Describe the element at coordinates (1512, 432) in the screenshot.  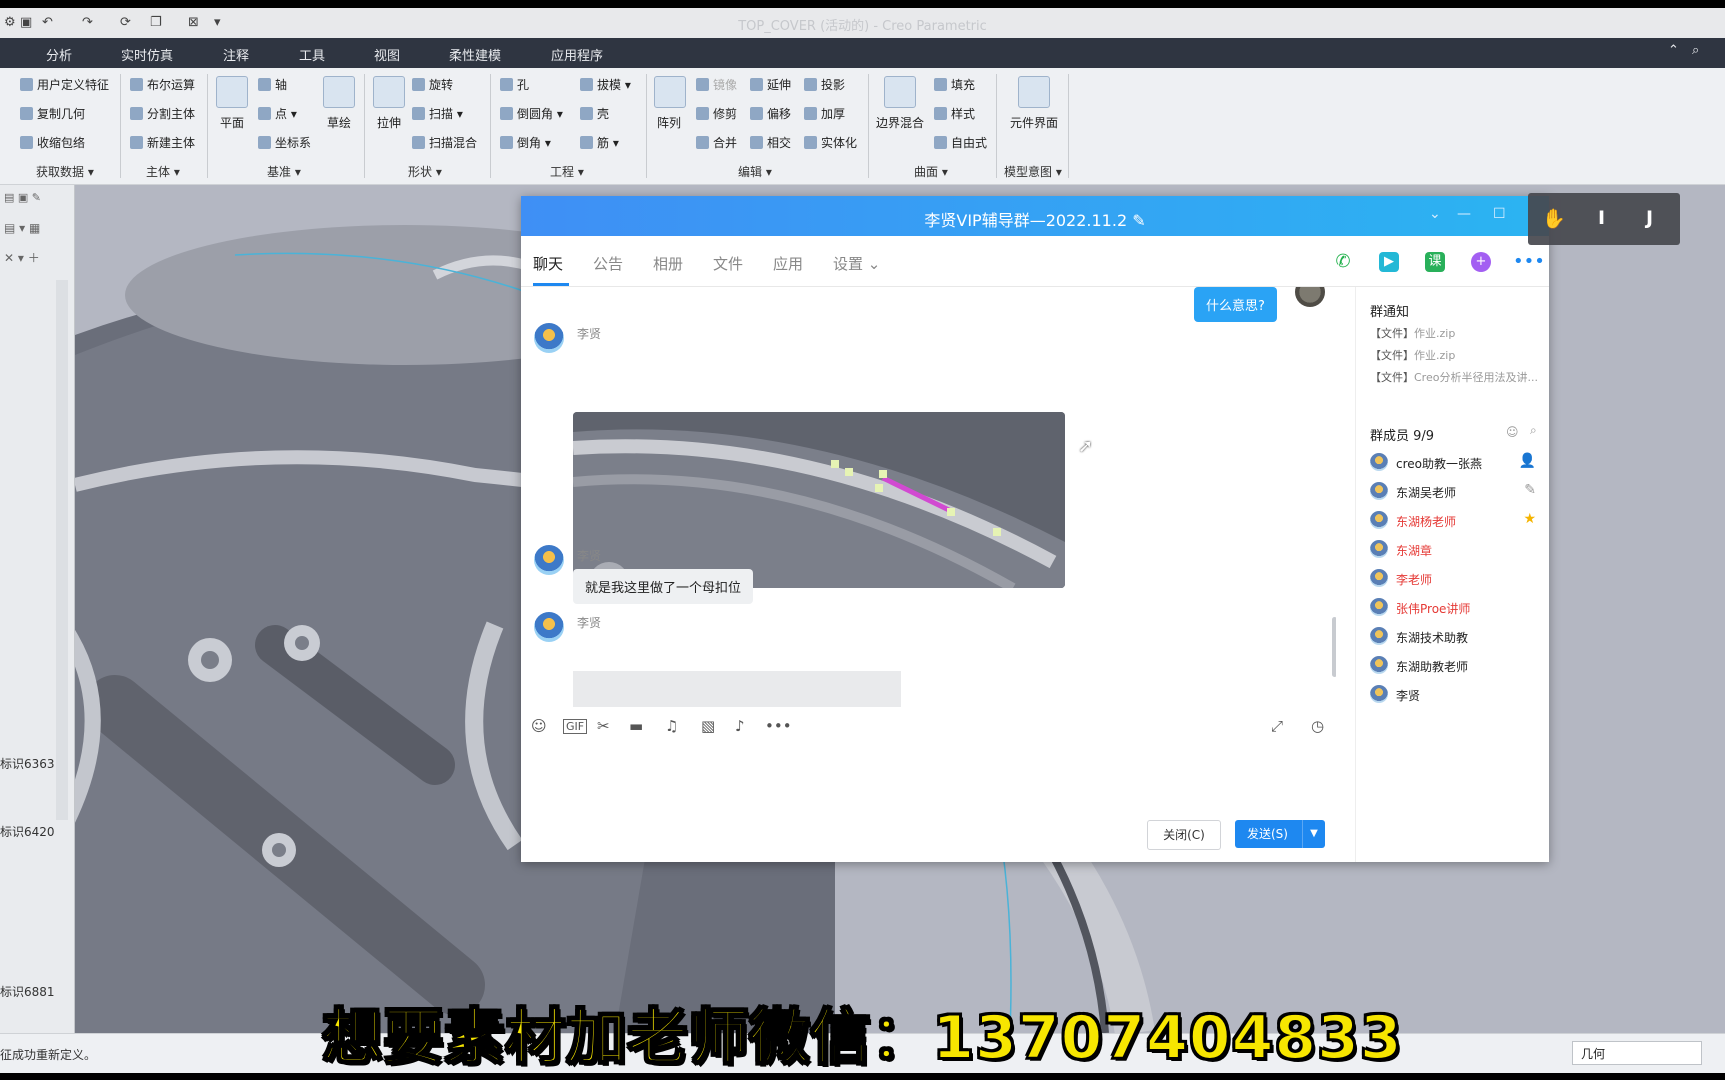
I see `add-member-icon: ☺` at that location.